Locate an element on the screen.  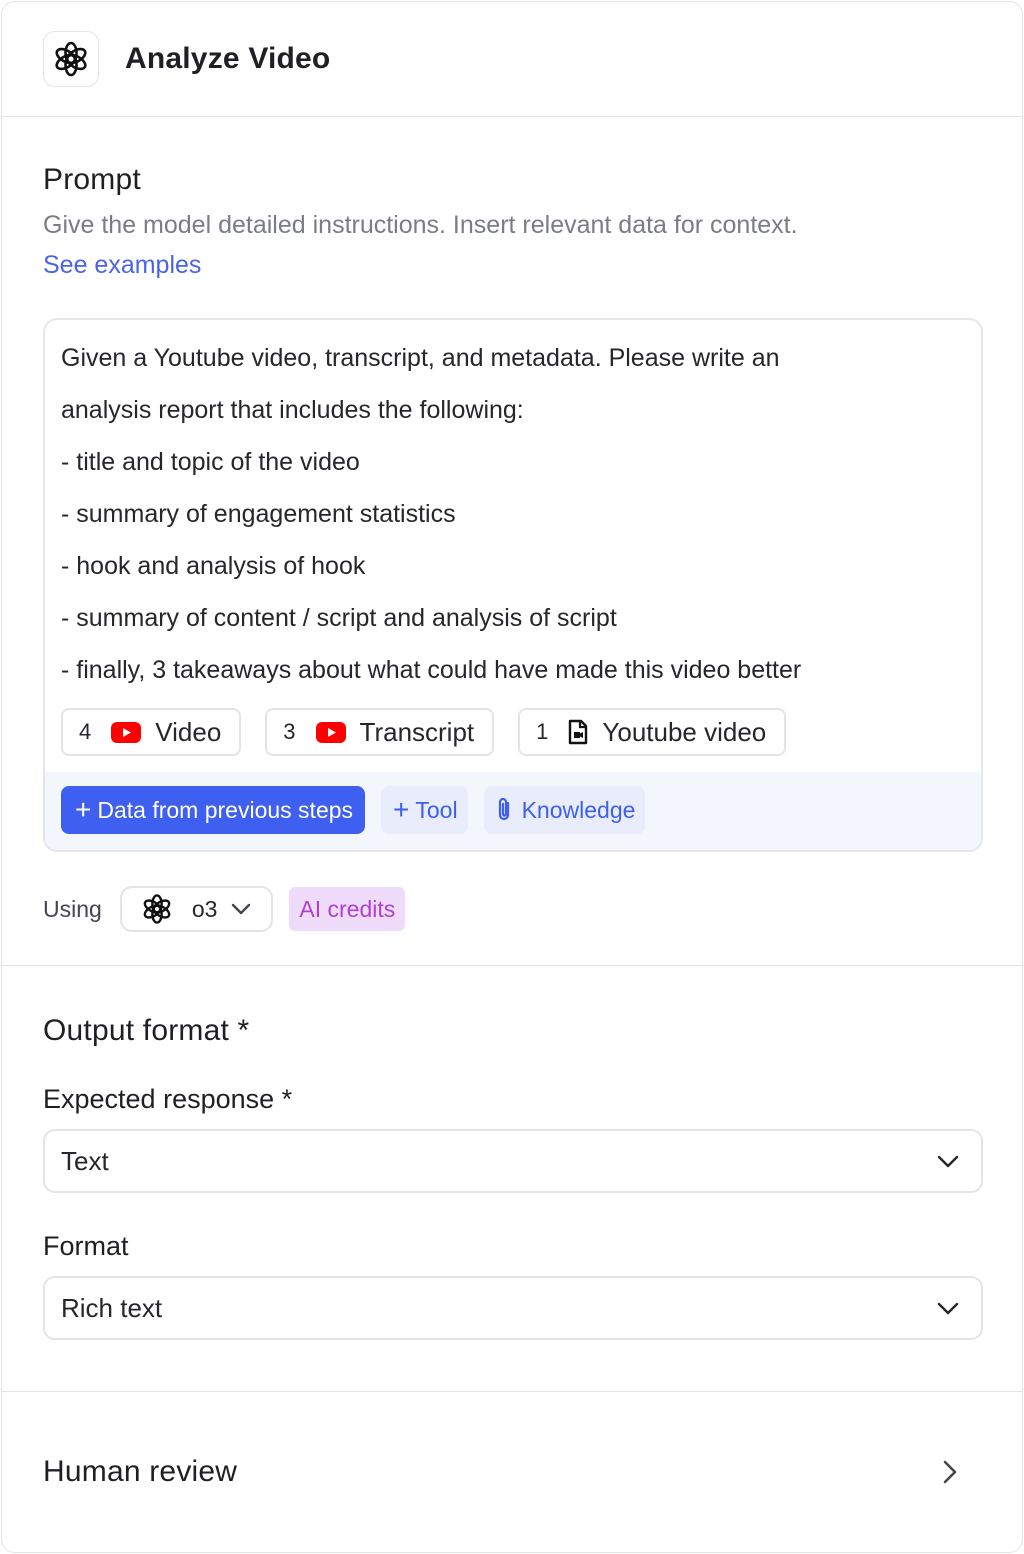
add-tool-button: + Tool is located at coordinates (424, 810).